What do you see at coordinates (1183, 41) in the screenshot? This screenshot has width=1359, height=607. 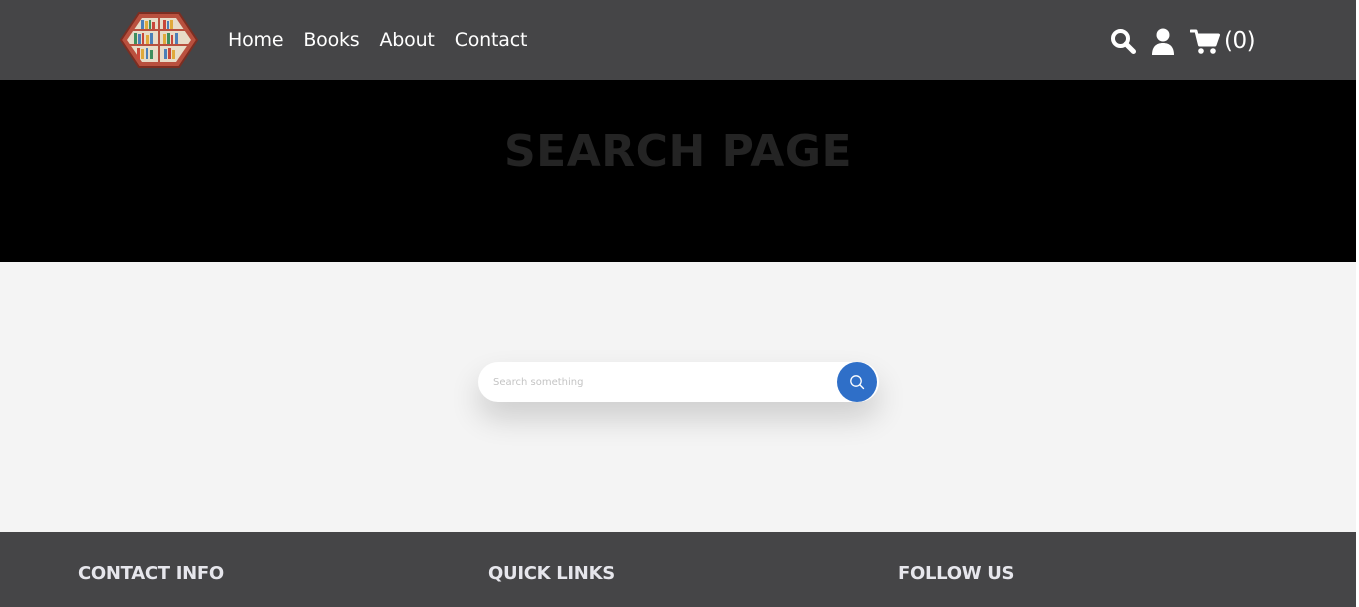 I see `header-actions: (0)` at bounding box center [1183, 41].